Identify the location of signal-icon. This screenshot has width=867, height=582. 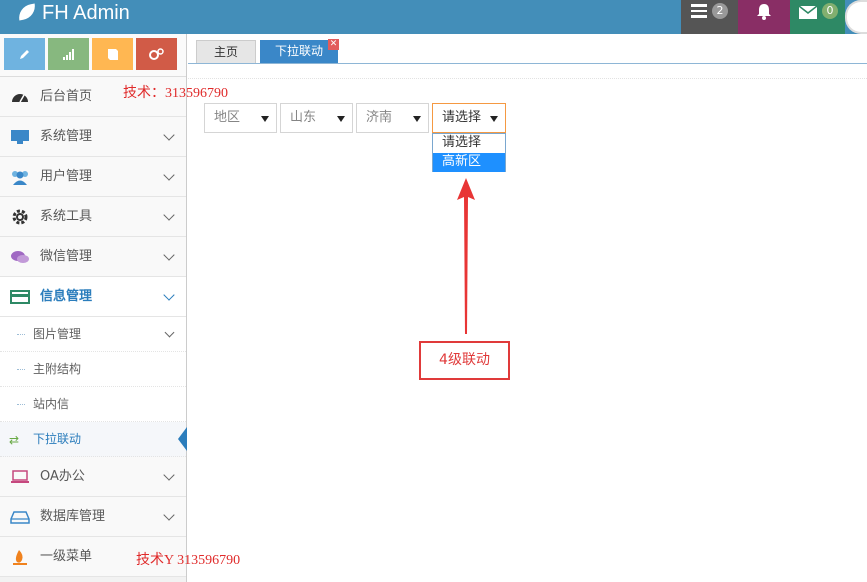
(68, 54).